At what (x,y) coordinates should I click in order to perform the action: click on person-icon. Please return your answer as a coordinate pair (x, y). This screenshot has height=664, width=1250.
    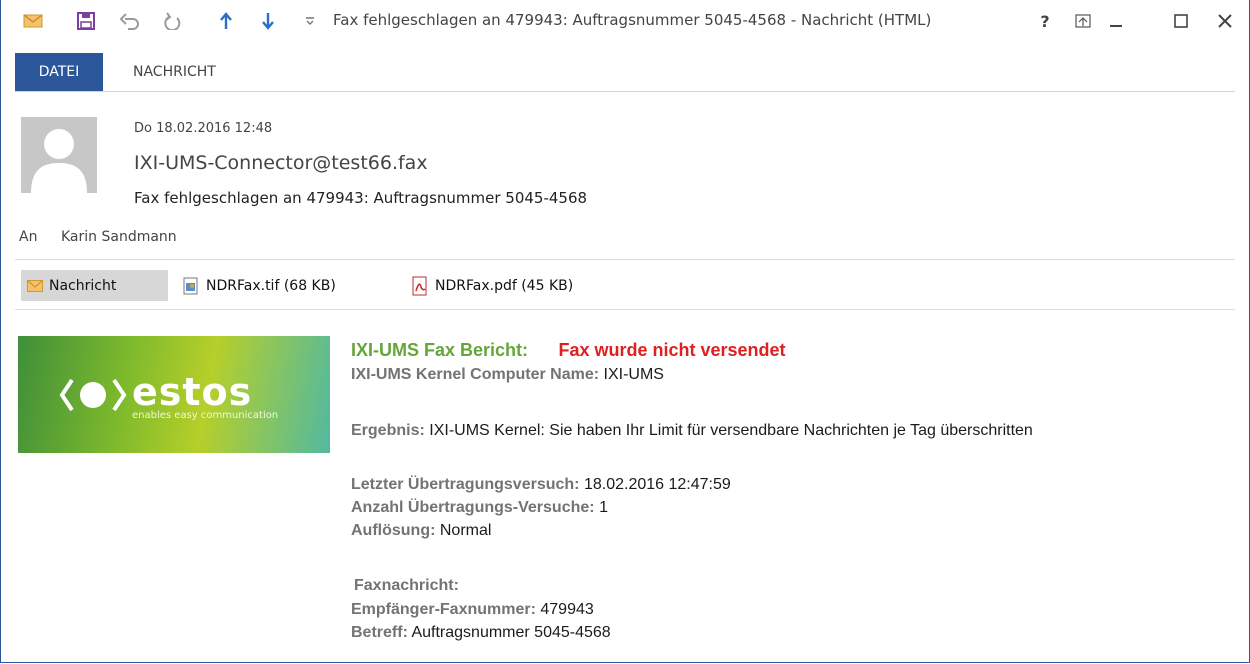
    Looking at the image, I should click on (59, 161).